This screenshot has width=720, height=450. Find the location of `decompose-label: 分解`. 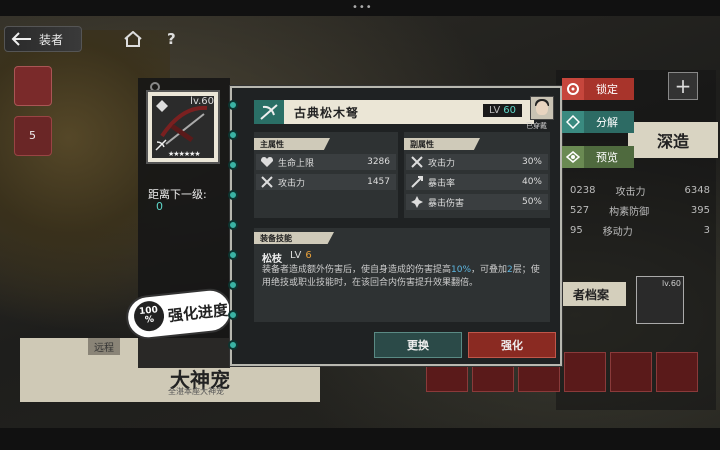

decompose-label: 分解 is located at coordinates (607, 122).